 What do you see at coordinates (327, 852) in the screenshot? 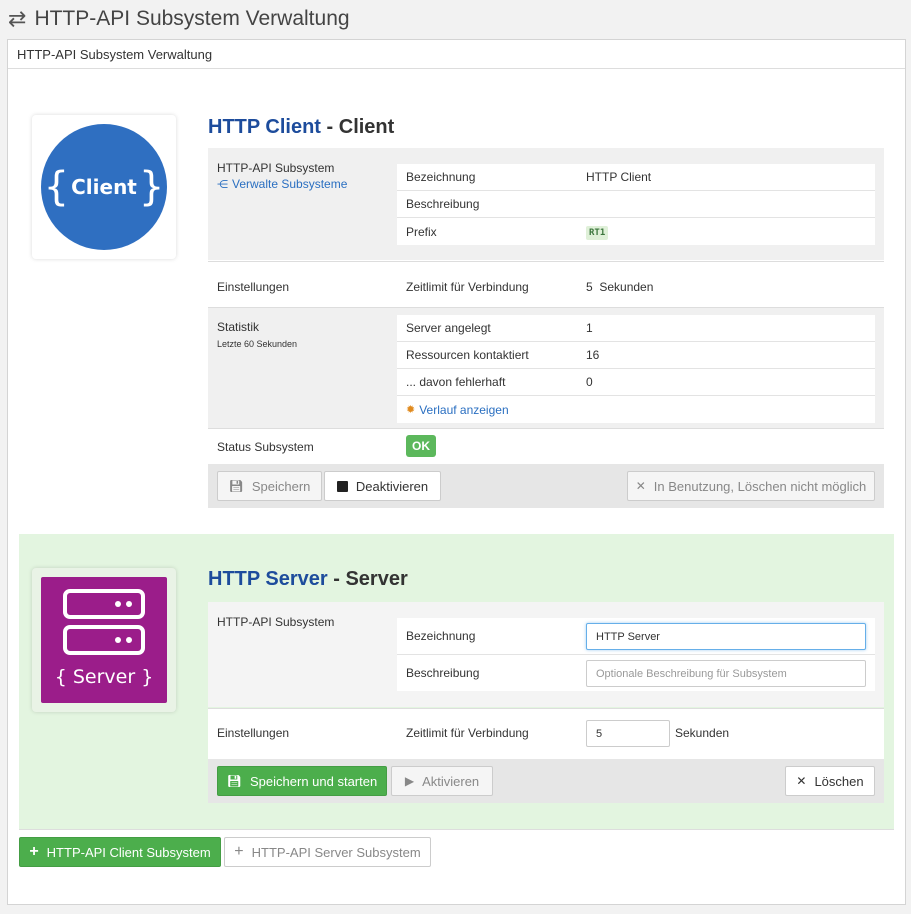
I see `add-server-subsystem-button: + HTTP-API Server Subsystem` at bounding box center [327, 852].